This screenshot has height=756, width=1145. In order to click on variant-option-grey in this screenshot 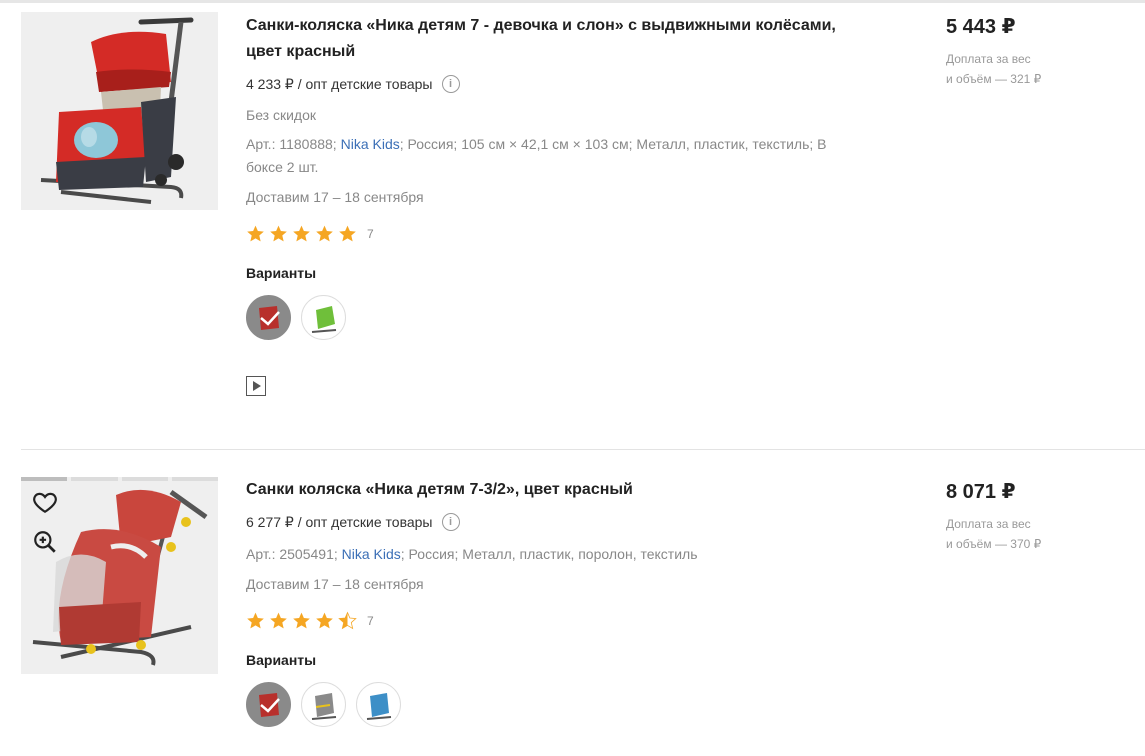, I will do `click(323, 704)`.